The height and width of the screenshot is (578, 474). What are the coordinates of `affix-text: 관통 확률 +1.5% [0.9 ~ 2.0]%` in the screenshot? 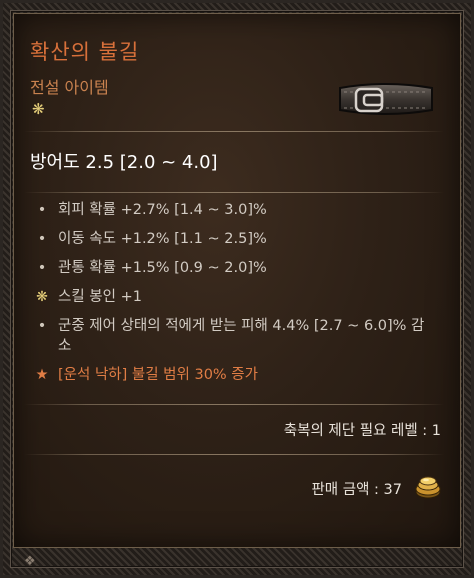 It's located at (162, 268).